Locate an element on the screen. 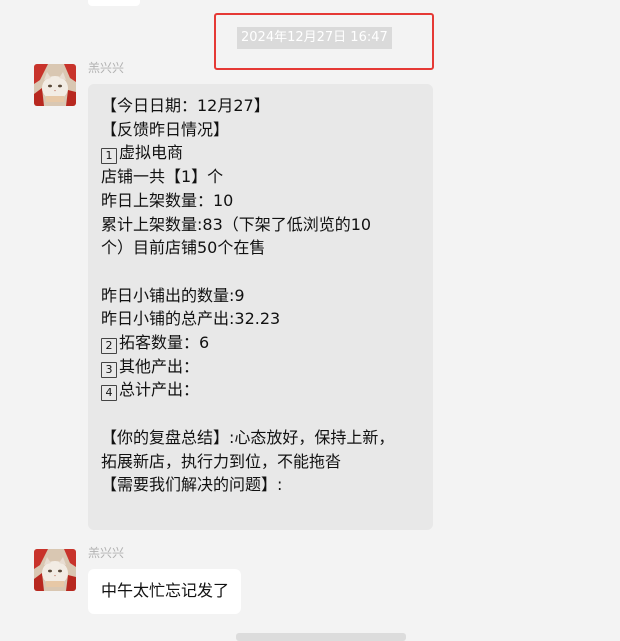  message-text: 虚拟电商 is located at coordinates (151, 153).